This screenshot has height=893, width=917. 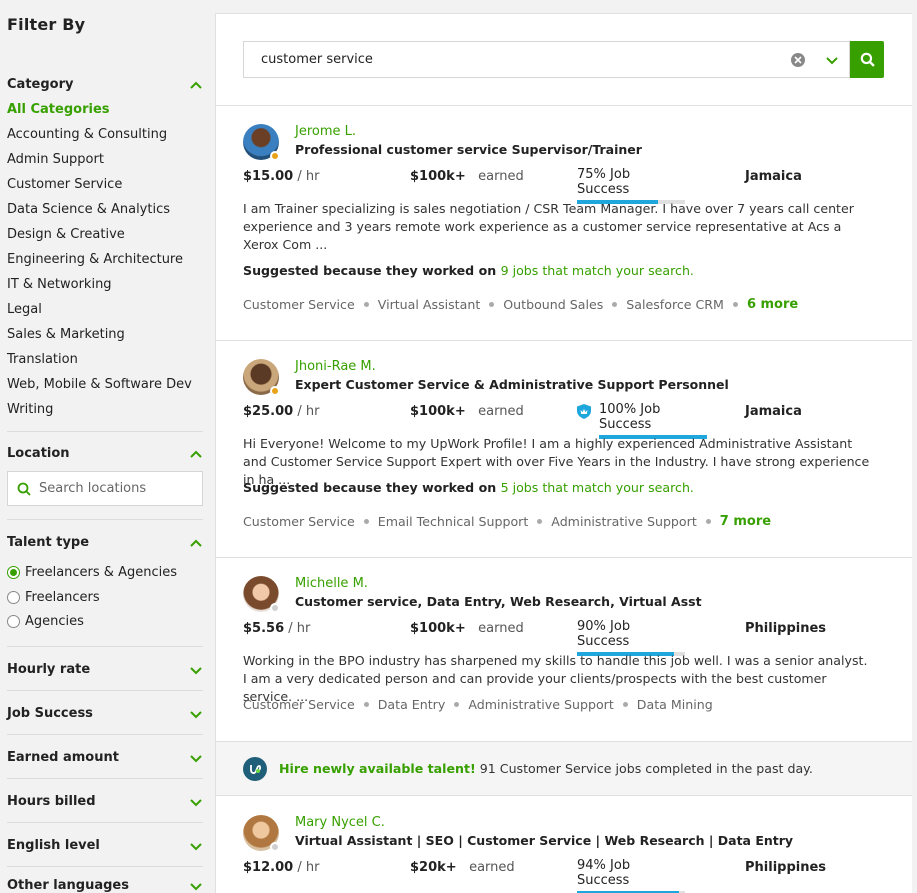 I want to click on search-button, so click(x=867, y=59).